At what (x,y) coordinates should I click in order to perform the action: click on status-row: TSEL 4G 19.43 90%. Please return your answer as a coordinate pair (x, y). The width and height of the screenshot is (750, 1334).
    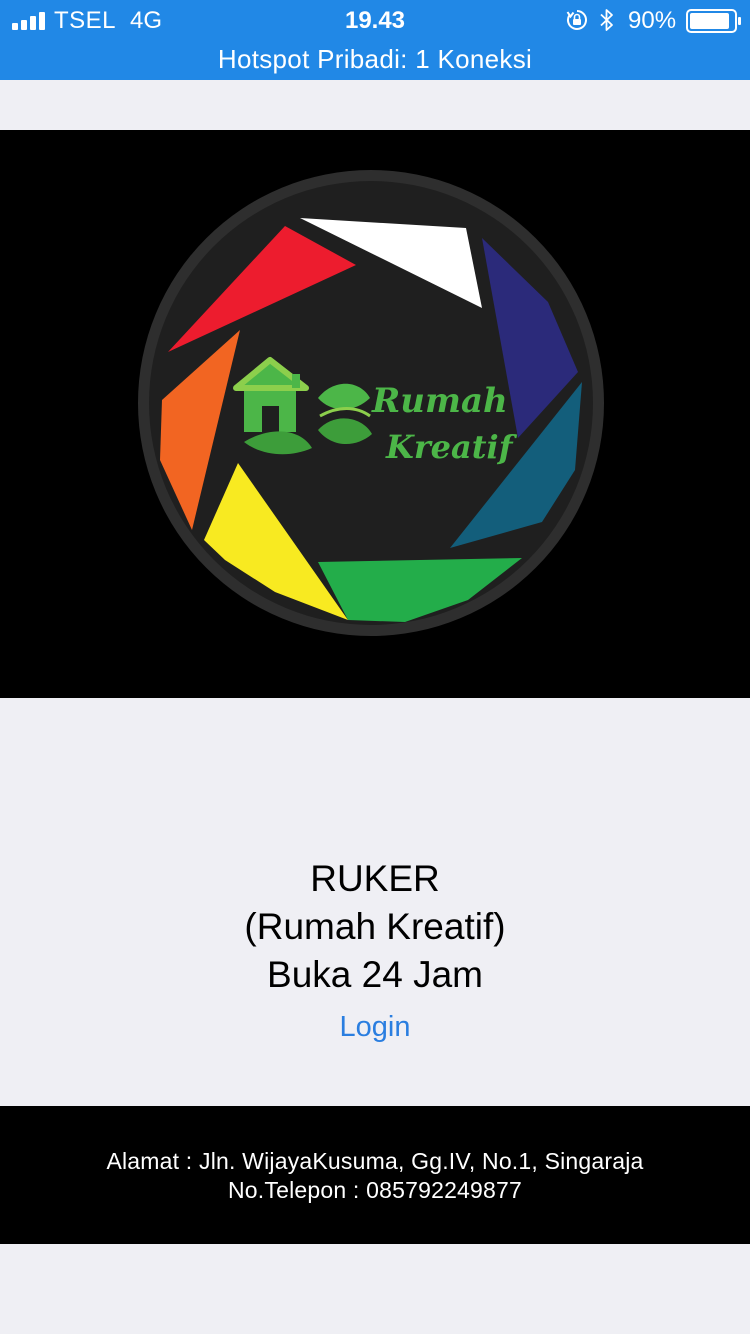
    Looking at the image, I should click on (375, 21).